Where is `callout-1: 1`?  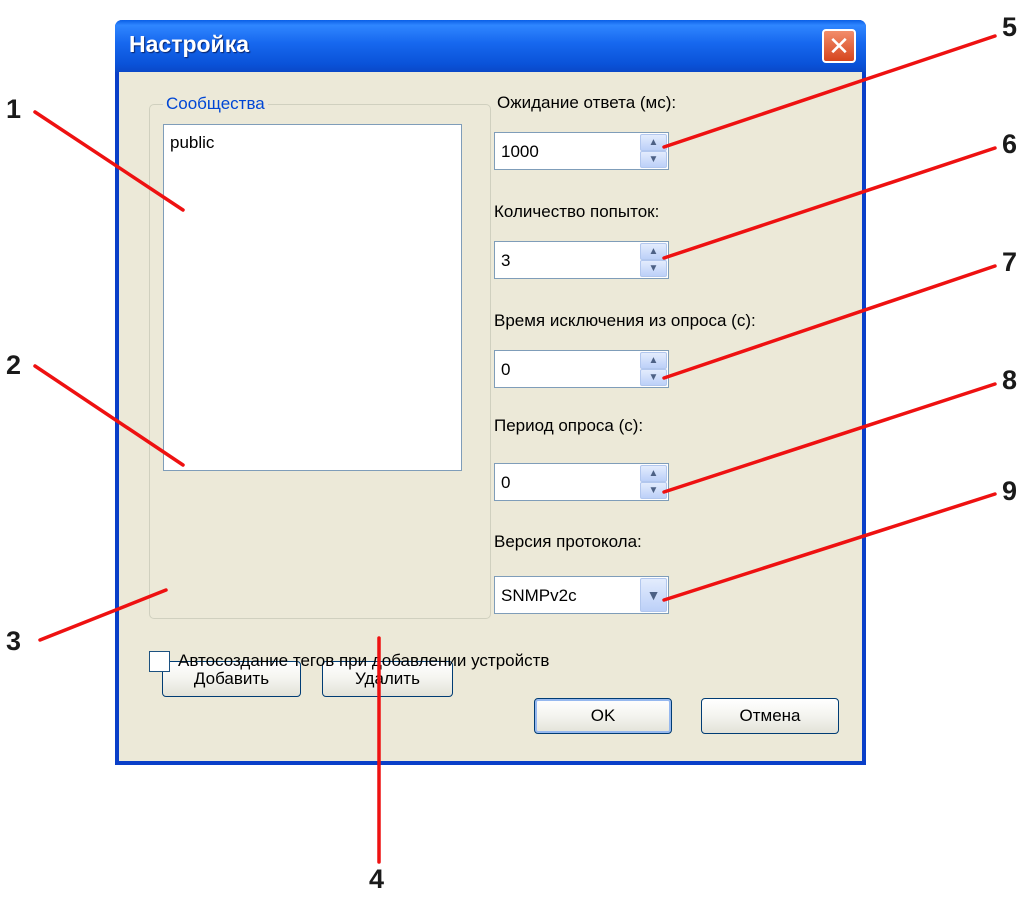
callout-1: 1 is located at coordinates (14, 109).